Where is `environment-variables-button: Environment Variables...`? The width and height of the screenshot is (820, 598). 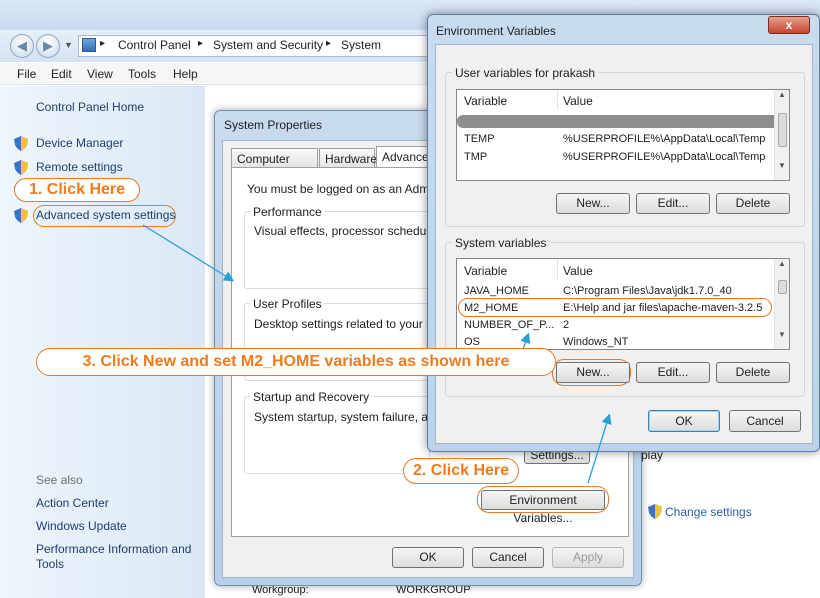 environment-variables-button: Environment Variables... is located at coordinates (543, 507).